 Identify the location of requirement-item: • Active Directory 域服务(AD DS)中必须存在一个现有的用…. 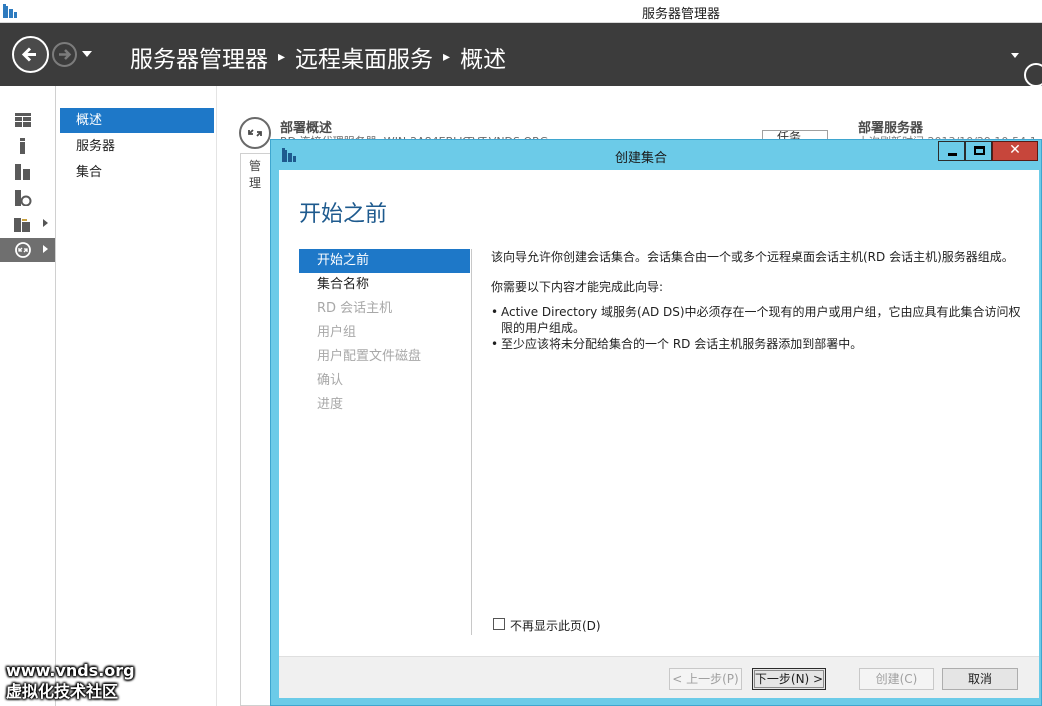
(761, 321).